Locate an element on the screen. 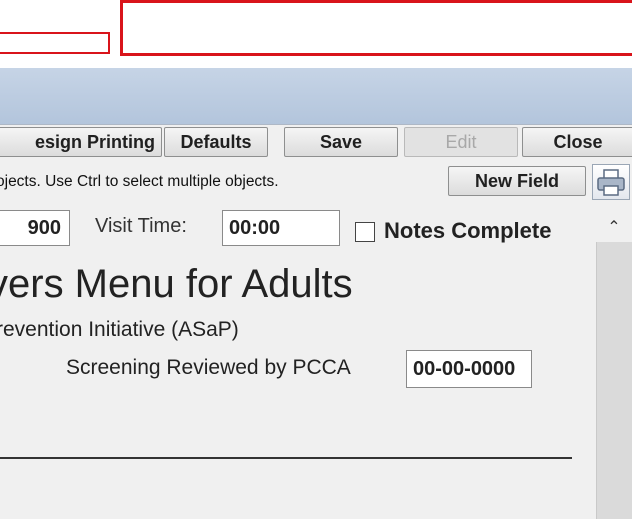 This screenshot has width=632, height=519. close-button: Close is located at coordinates (577, 142).